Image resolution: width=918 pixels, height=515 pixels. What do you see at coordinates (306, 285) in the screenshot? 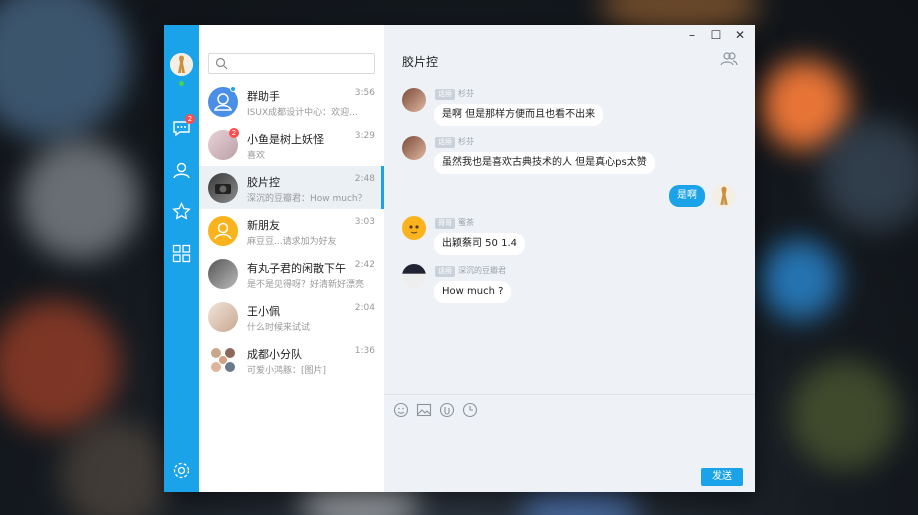
I see `conversation-preview: 是不是见得呀？好清新好漂亮` at bounding box center [306, 285].